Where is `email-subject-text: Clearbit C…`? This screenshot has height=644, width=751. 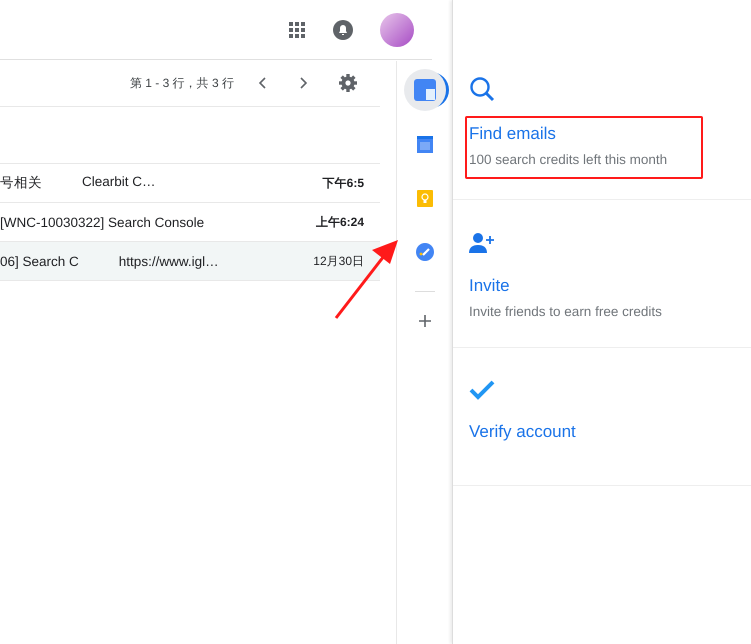
email-subject-text: Clearbit C… is located at coordinates (119, 182).